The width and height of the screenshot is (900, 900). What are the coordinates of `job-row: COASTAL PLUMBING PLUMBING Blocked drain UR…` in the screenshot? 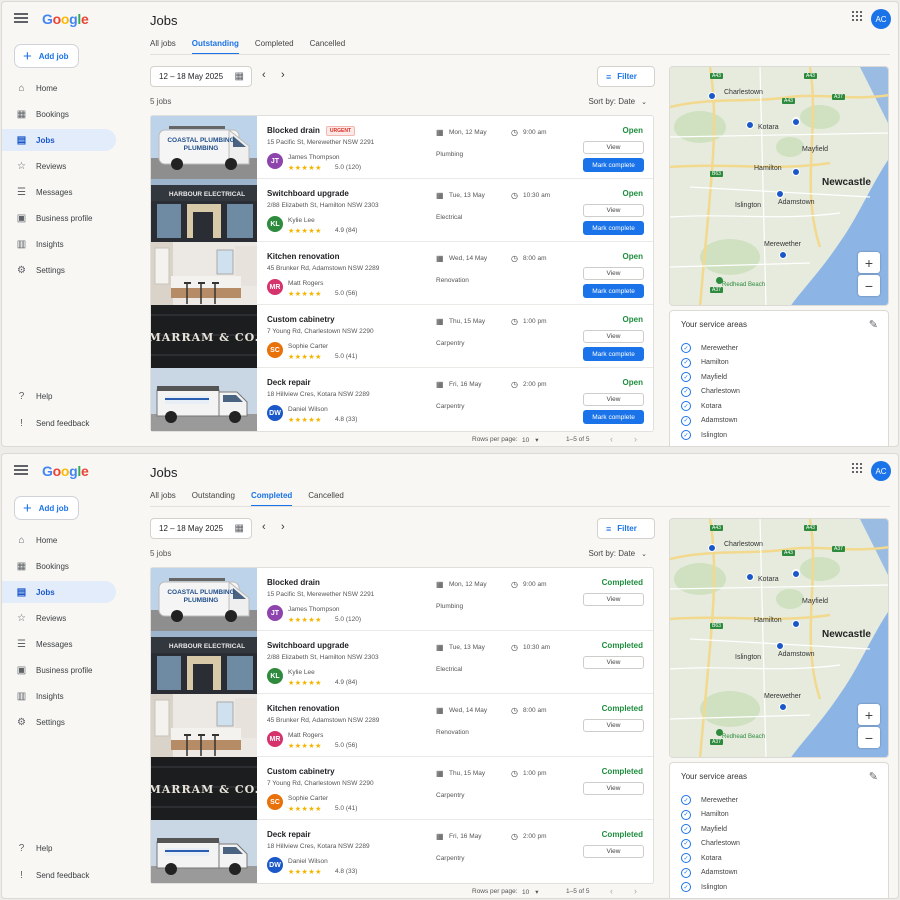 It's located at (402, 147).